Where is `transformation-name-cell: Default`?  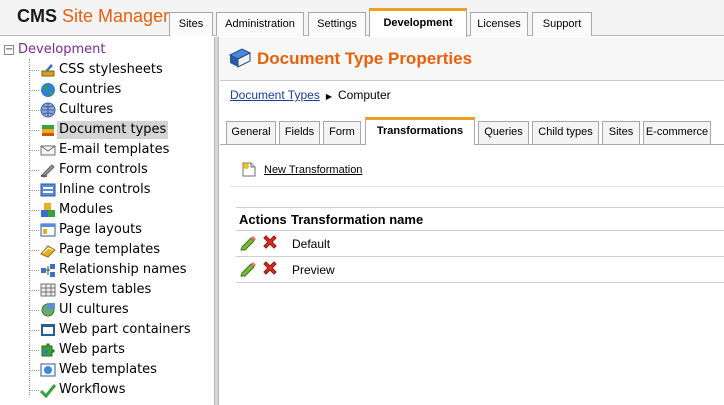
transformation-name-cell: Default is located at coordinates (311, 244).